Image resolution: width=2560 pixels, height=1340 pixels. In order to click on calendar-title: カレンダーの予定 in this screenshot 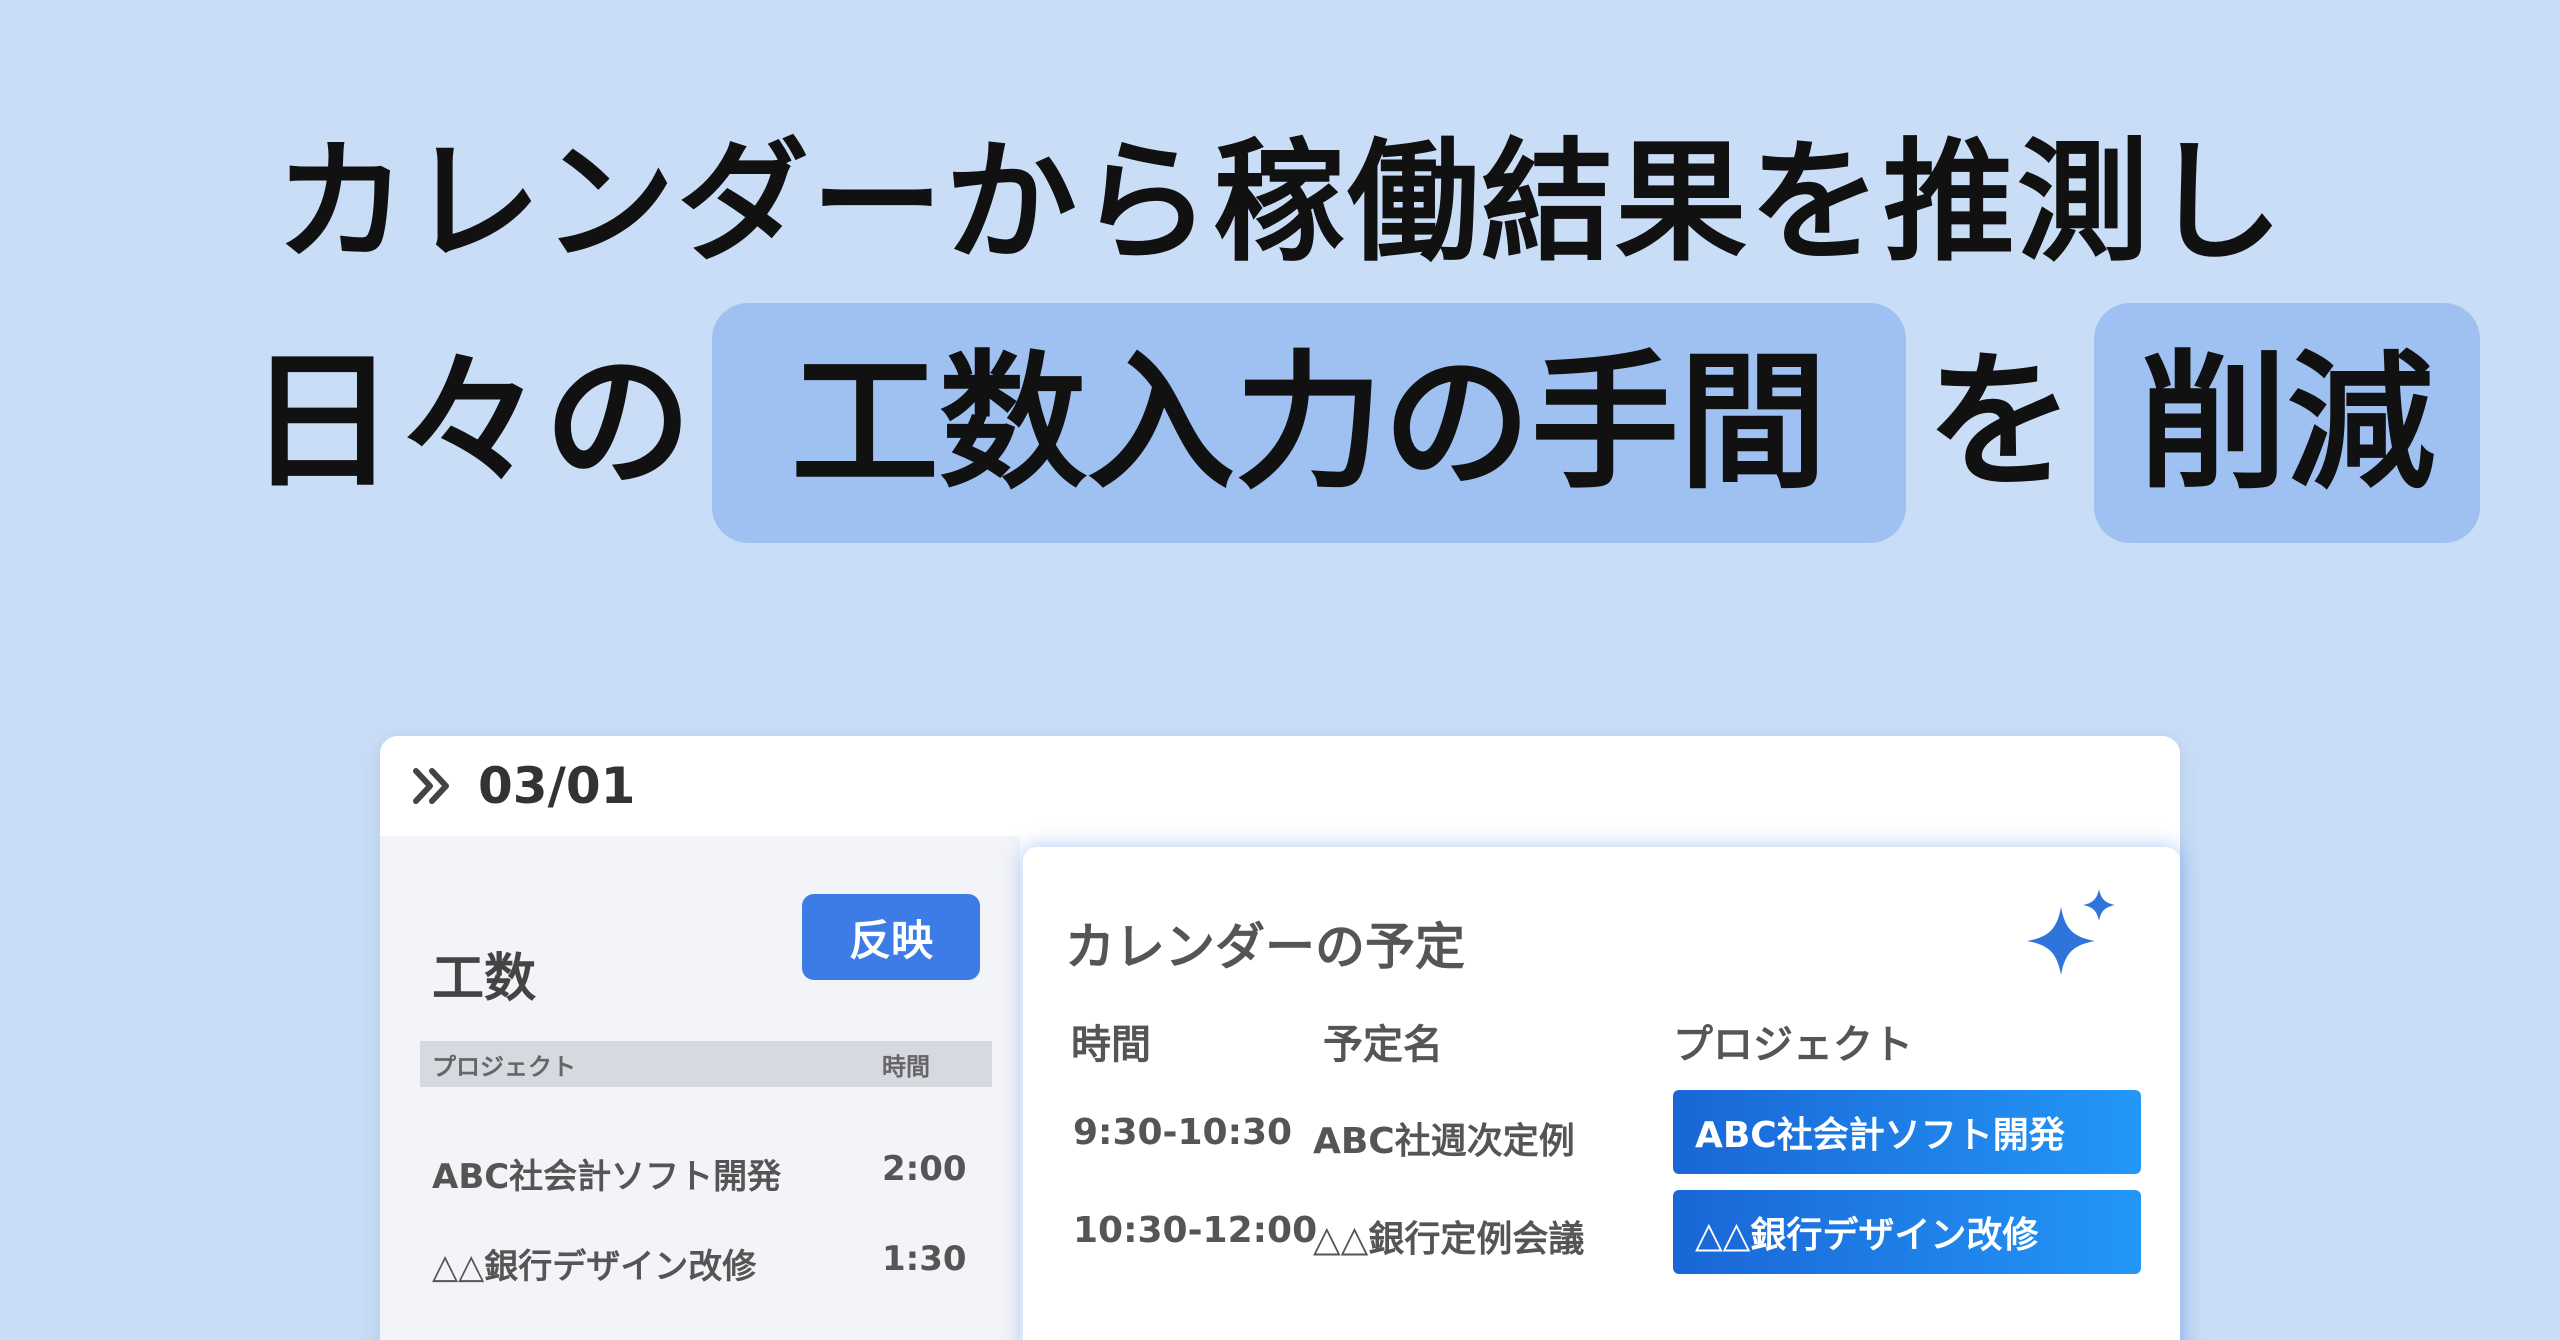, I will do `click(1265, 947)`.